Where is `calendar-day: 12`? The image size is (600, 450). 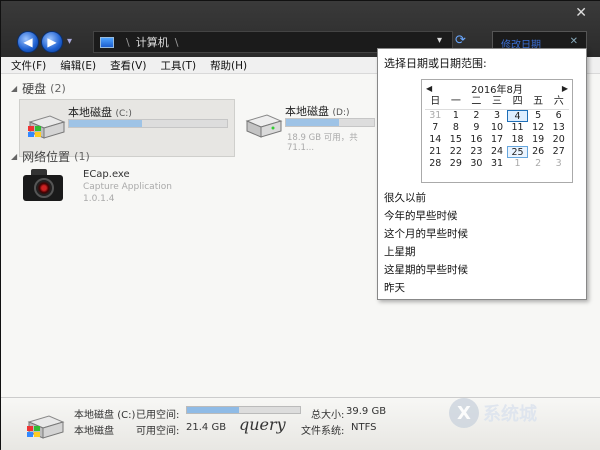 calendar-day: 12 is located at coordinates (538, 128).